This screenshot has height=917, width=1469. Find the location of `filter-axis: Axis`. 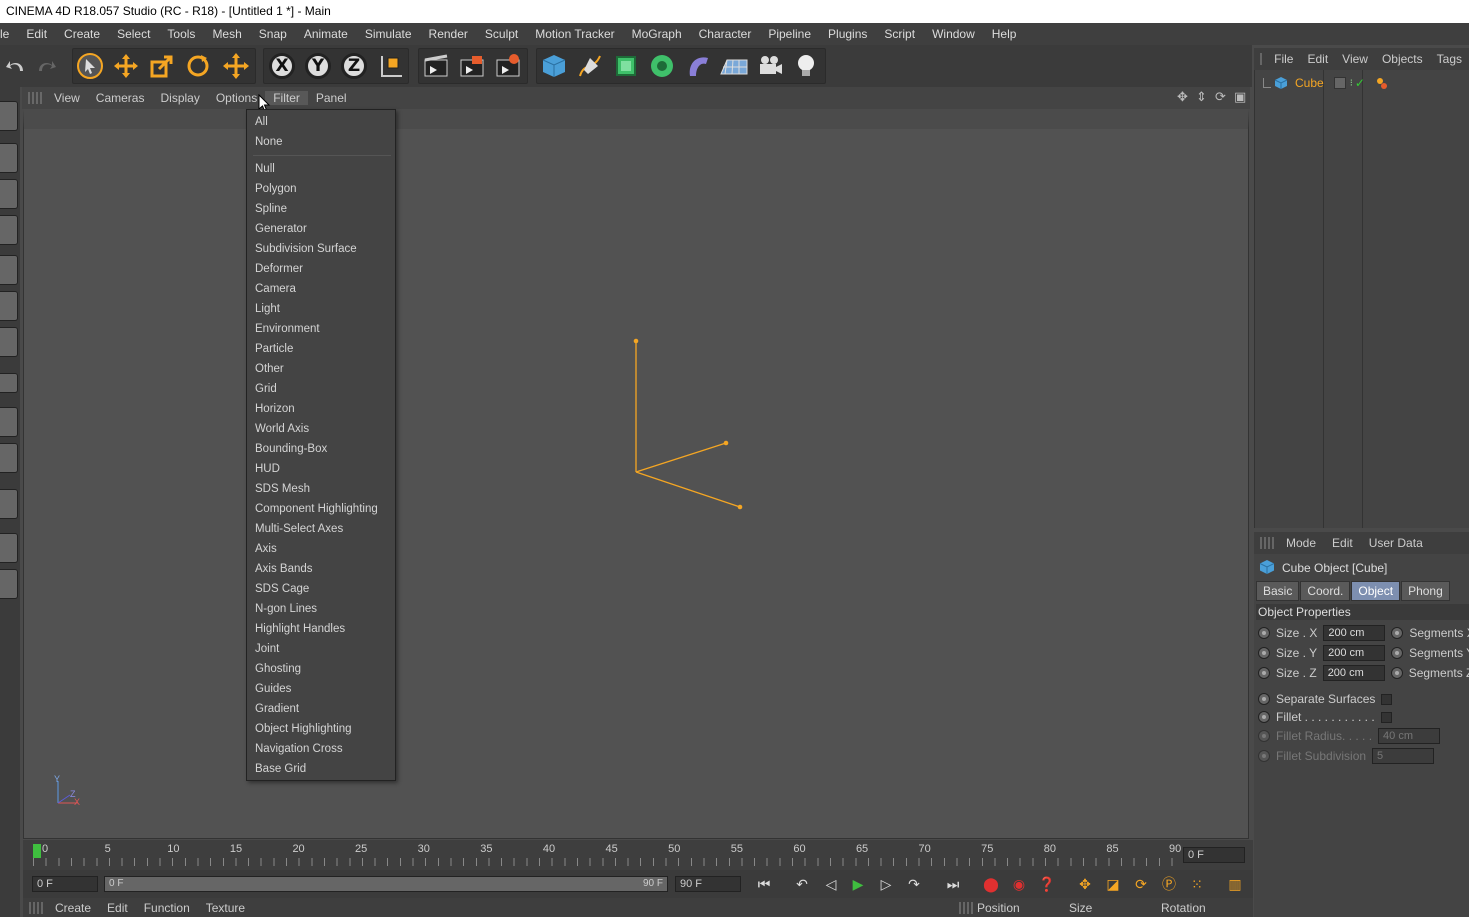

filter-axis: Axis is located at coordinates (266, 549).